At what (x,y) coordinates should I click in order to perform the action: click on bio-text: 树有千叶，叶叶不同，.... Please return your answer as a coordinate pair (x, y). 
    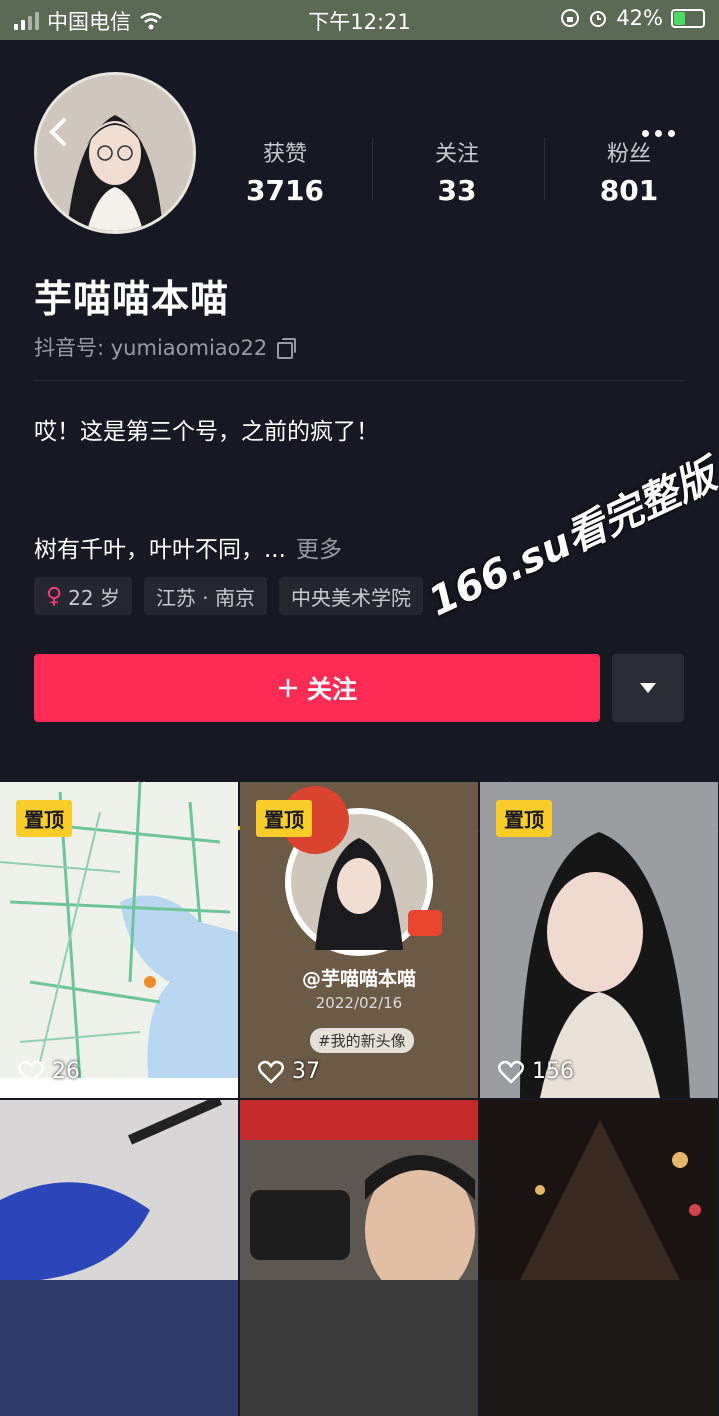
    Looking at the image, I should click on (160, 550).